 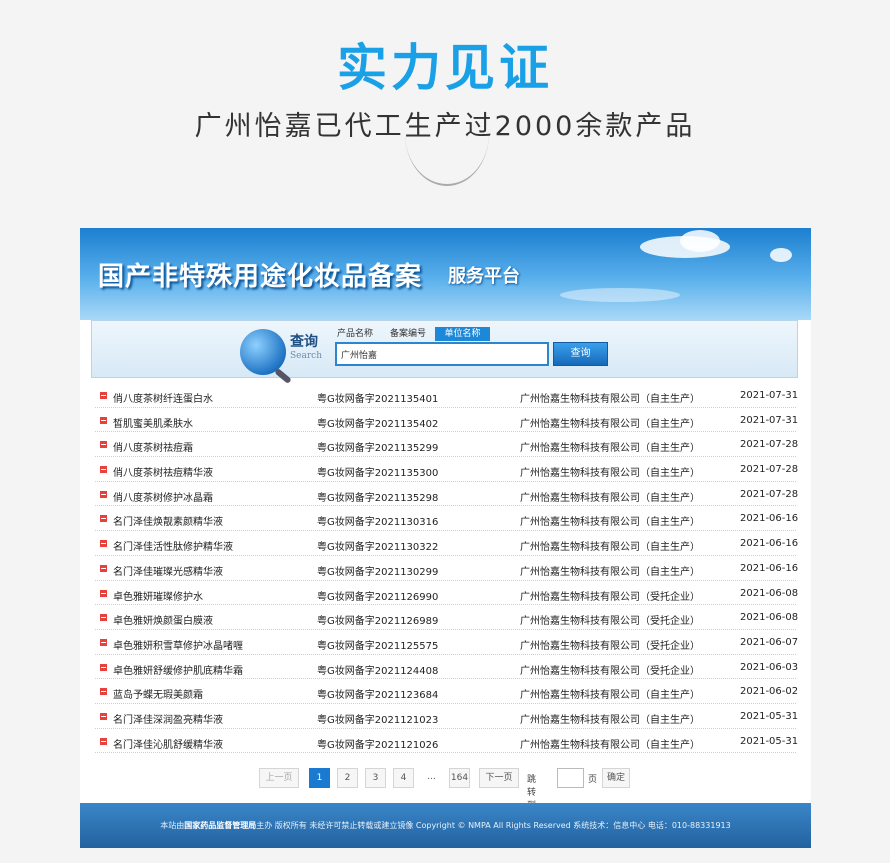 I want to click on record-date: 2021-06-08, so click(x=769, y=618).